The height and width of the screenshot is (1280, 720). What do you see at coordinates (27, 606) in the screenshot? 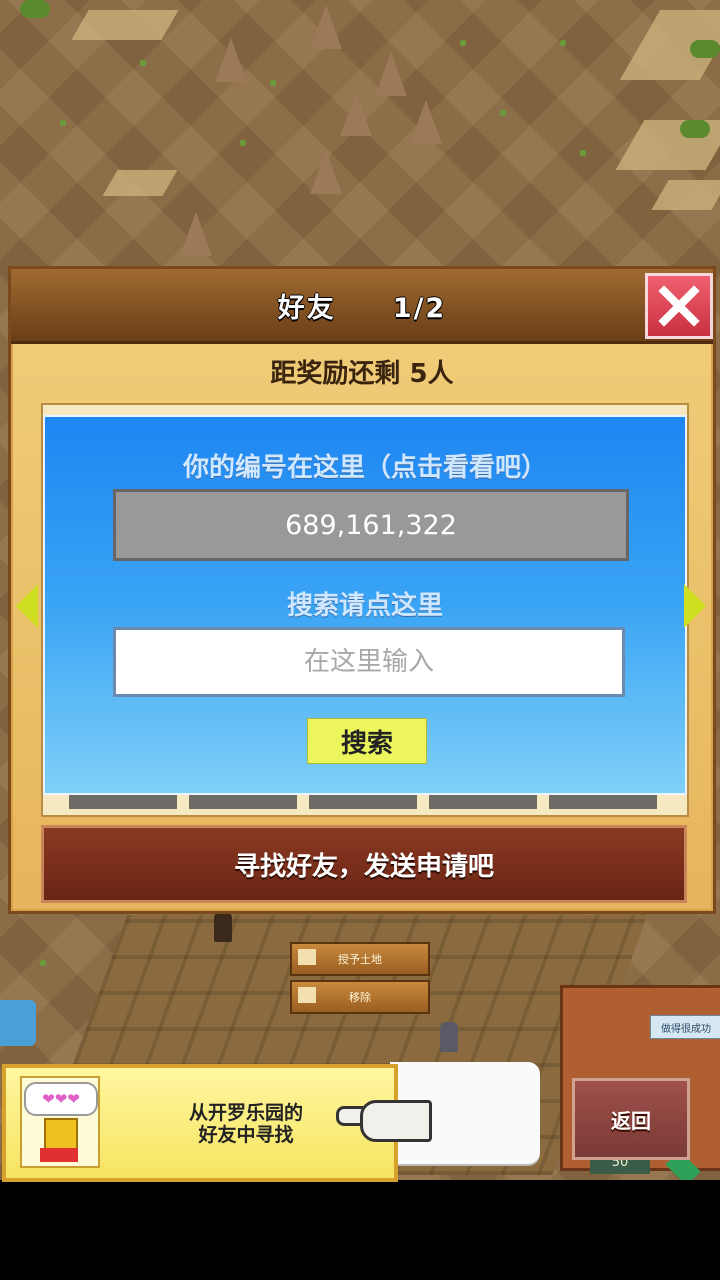
I see `previous-page-arrow-icon` at bounding box center [27, 606].